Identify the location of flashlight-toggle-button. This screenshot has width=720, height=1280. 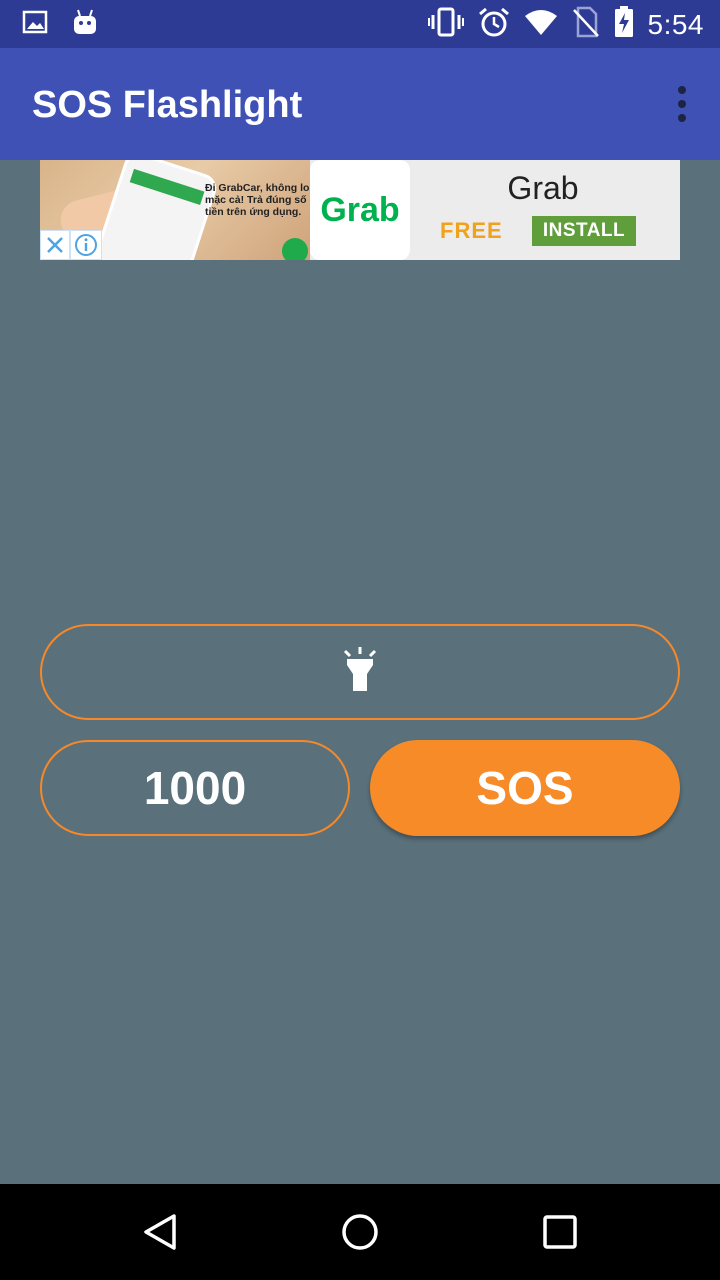
(360, 672).